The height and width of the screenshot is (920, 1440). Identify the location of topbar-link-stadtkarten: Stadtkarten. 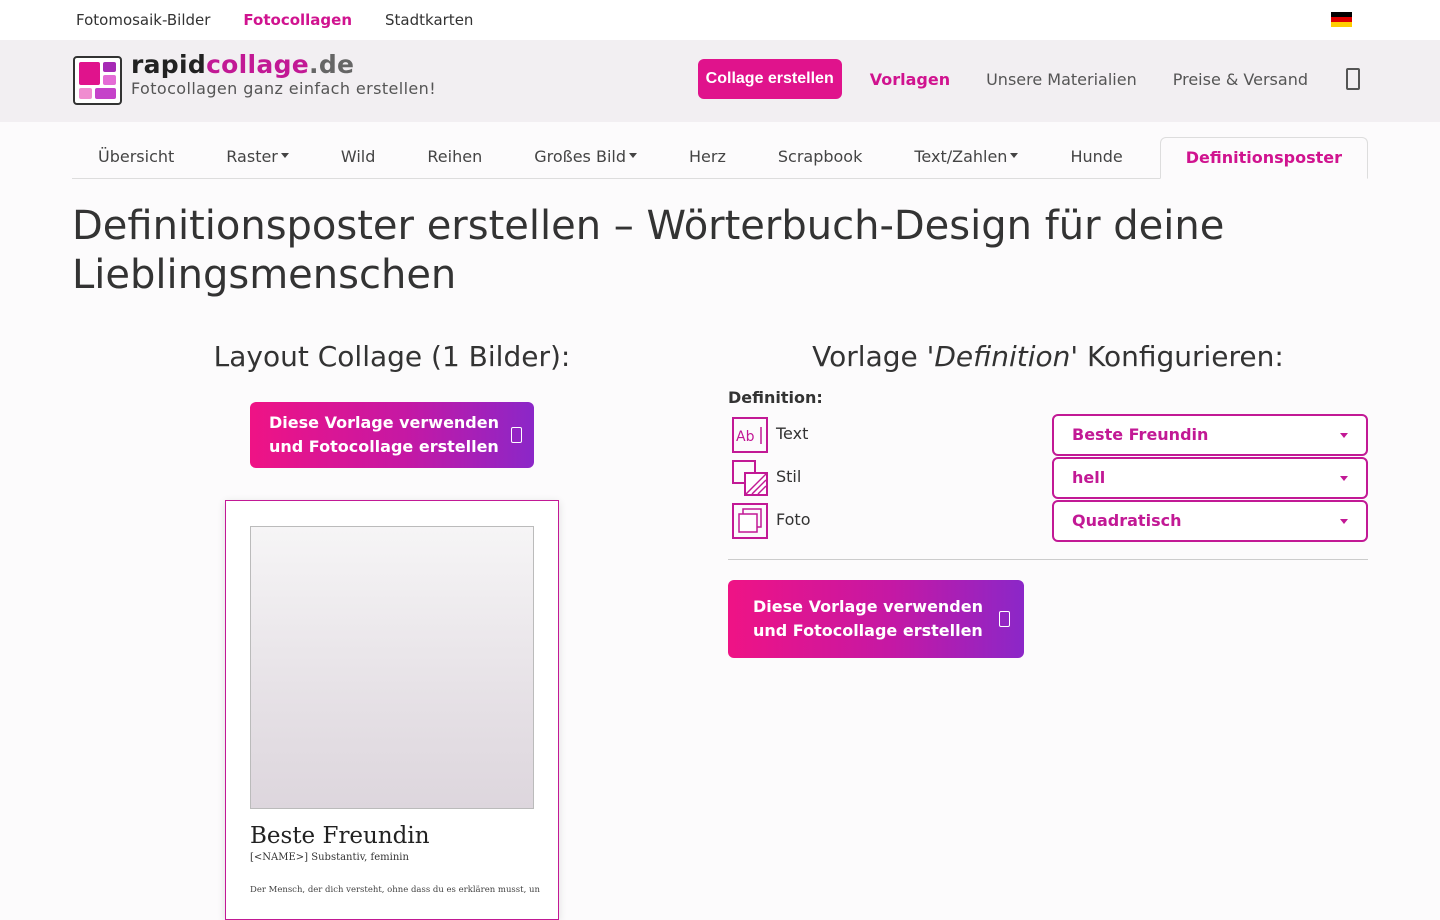
(429, 20).